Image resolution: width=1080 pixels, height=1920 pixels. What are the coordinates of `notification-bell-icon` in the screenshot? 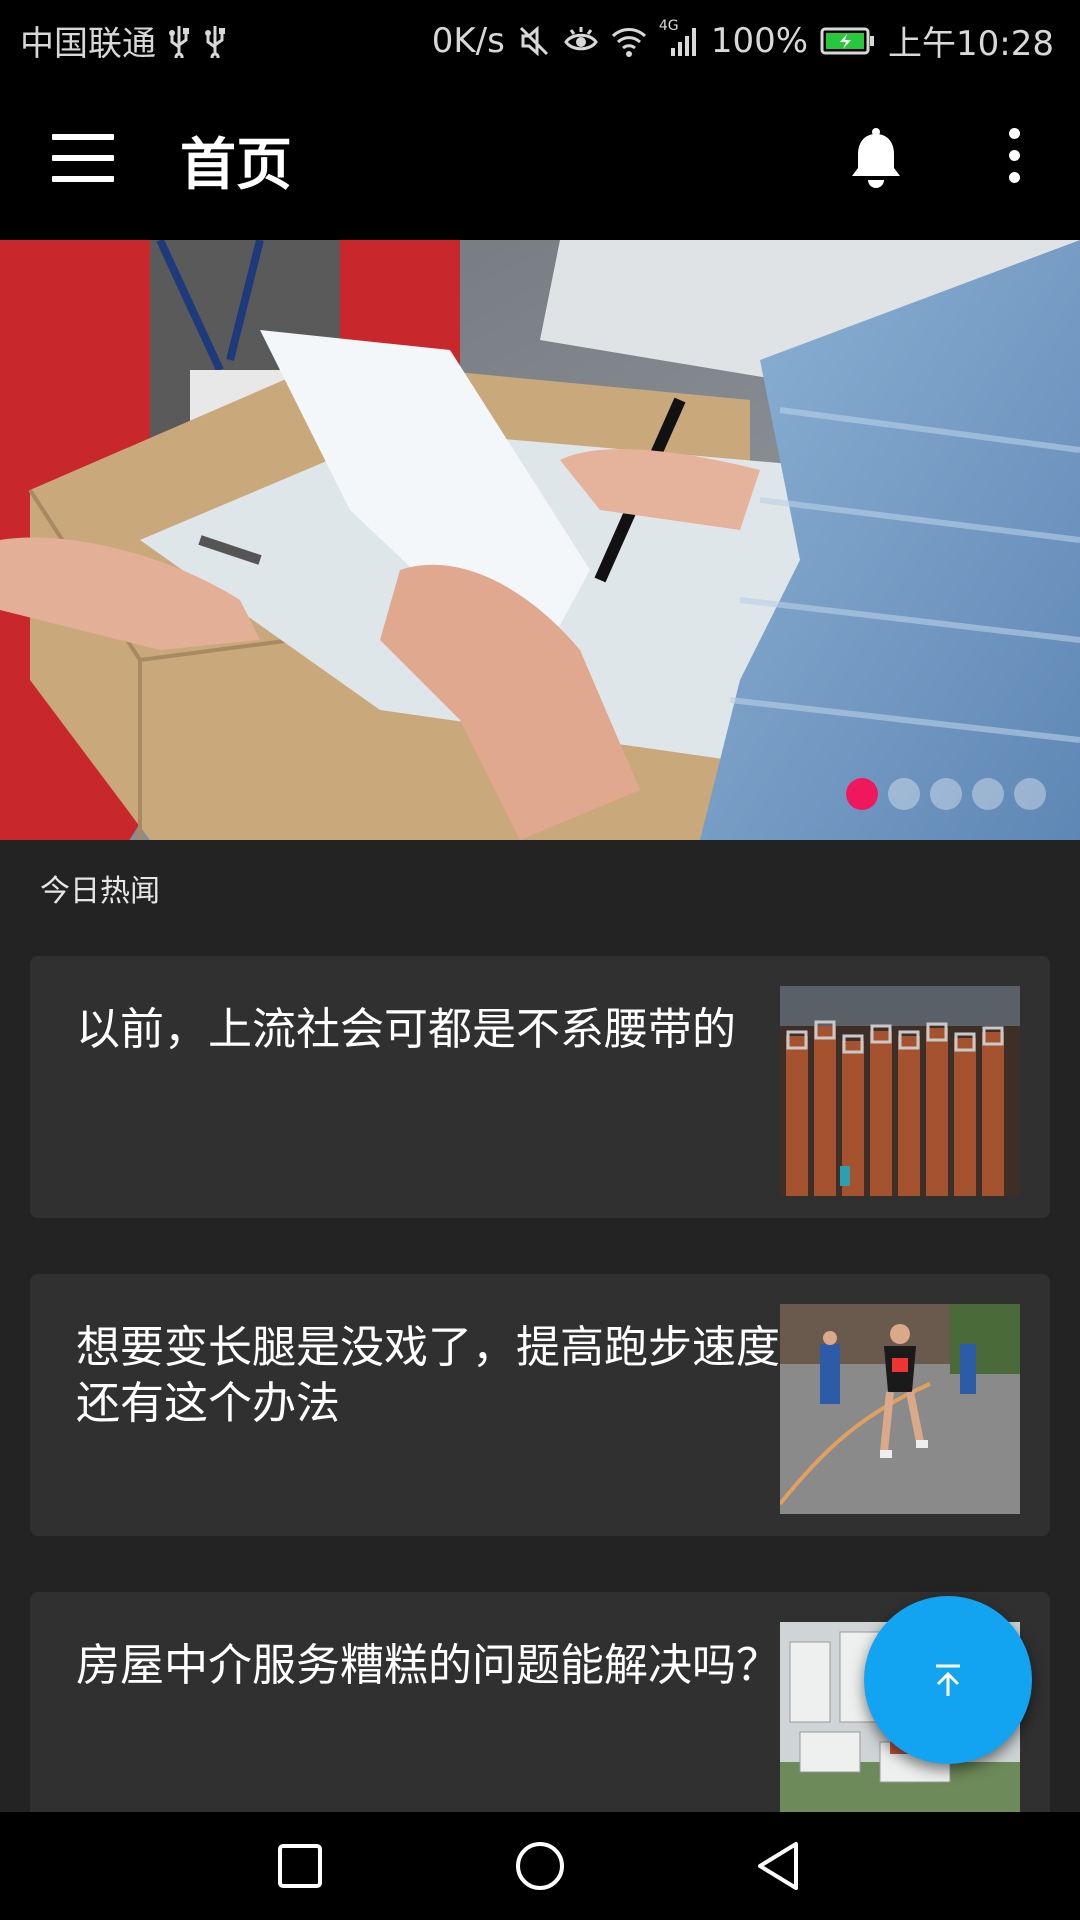 It's located at (876, 159).